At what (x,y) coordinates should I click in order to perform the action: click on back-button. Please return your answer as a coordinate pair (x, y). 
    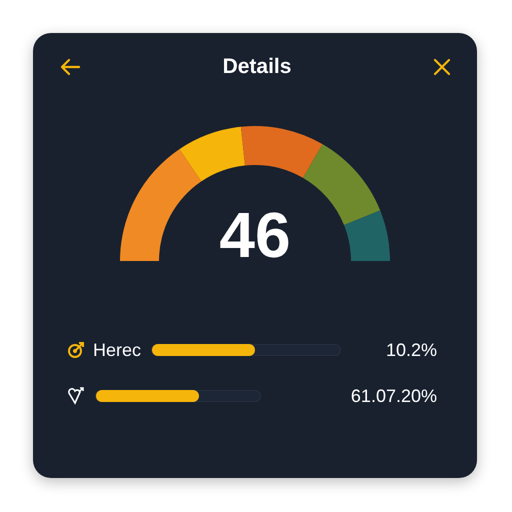
    Looking at the image, I should click on (70, 67).